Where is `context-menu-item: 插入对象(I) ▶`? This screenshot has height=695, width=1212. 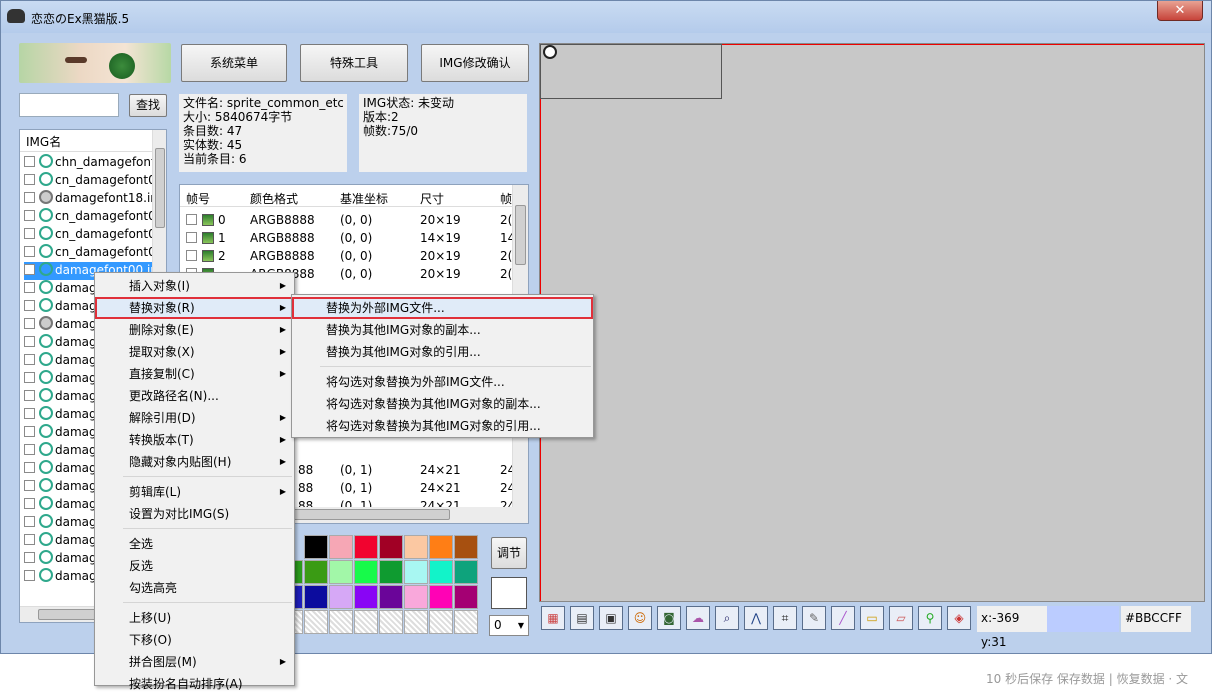
context-menu-item: 插入对象(I) ▶ is located at coordinates (194, 286).